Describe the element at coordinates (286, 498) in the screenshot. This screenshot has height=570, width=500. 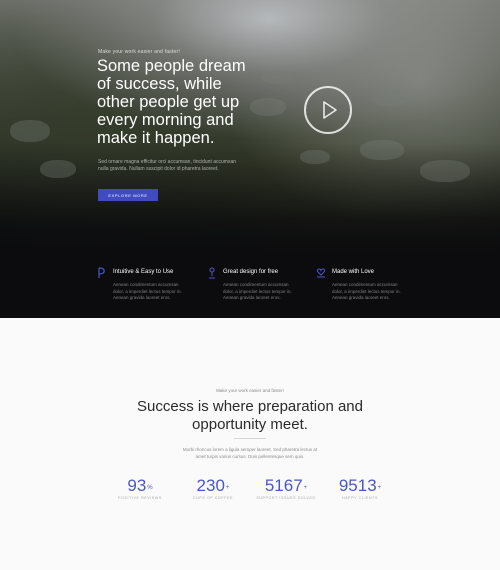
I see `stat-label: SUPPORT ISSUES SOLVED` at that location.